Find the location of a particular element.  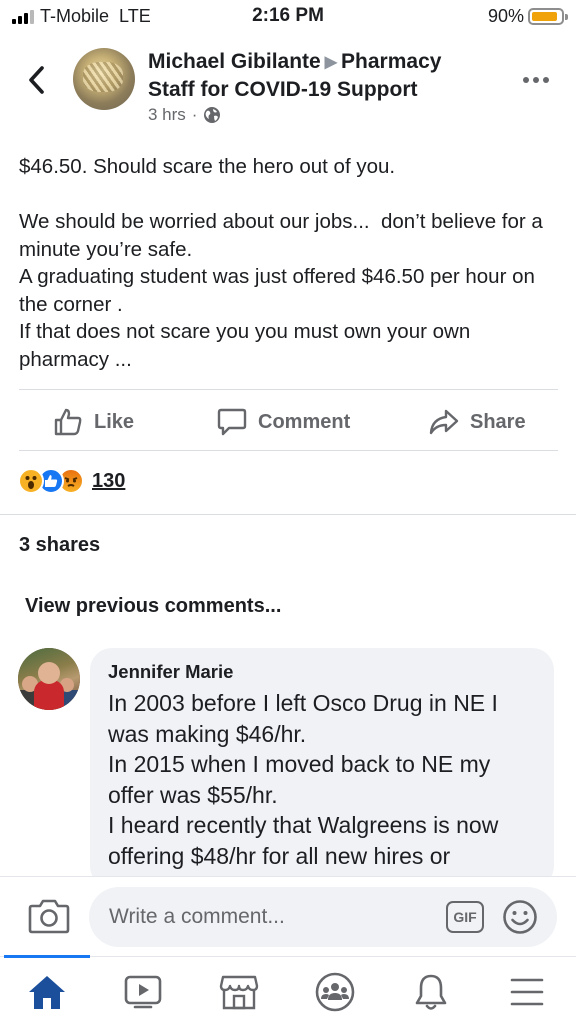

comment-bubble-icon is located at coordinates (232, 422).